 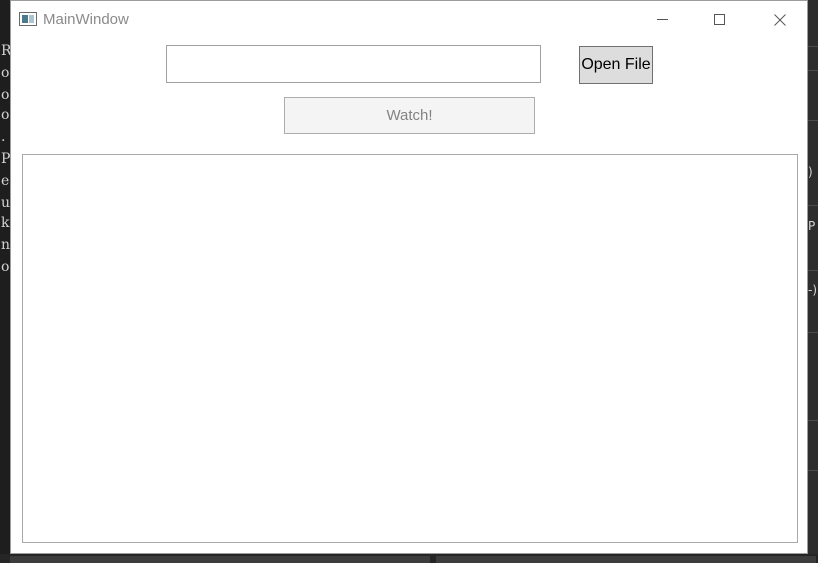 I want to click on close-icon, so click(x=780, y=20).